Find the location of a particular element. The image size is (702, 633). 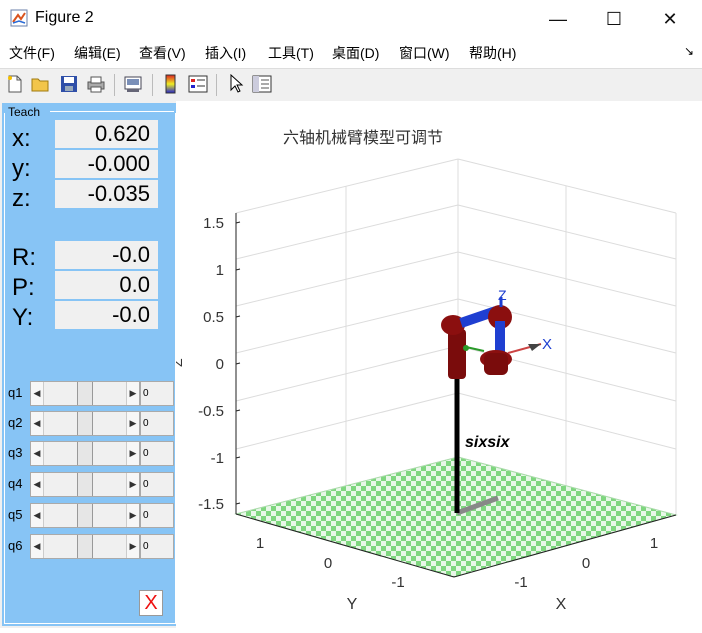

menu-overflow-icon: ↘ is located at coordinates (689, 51).